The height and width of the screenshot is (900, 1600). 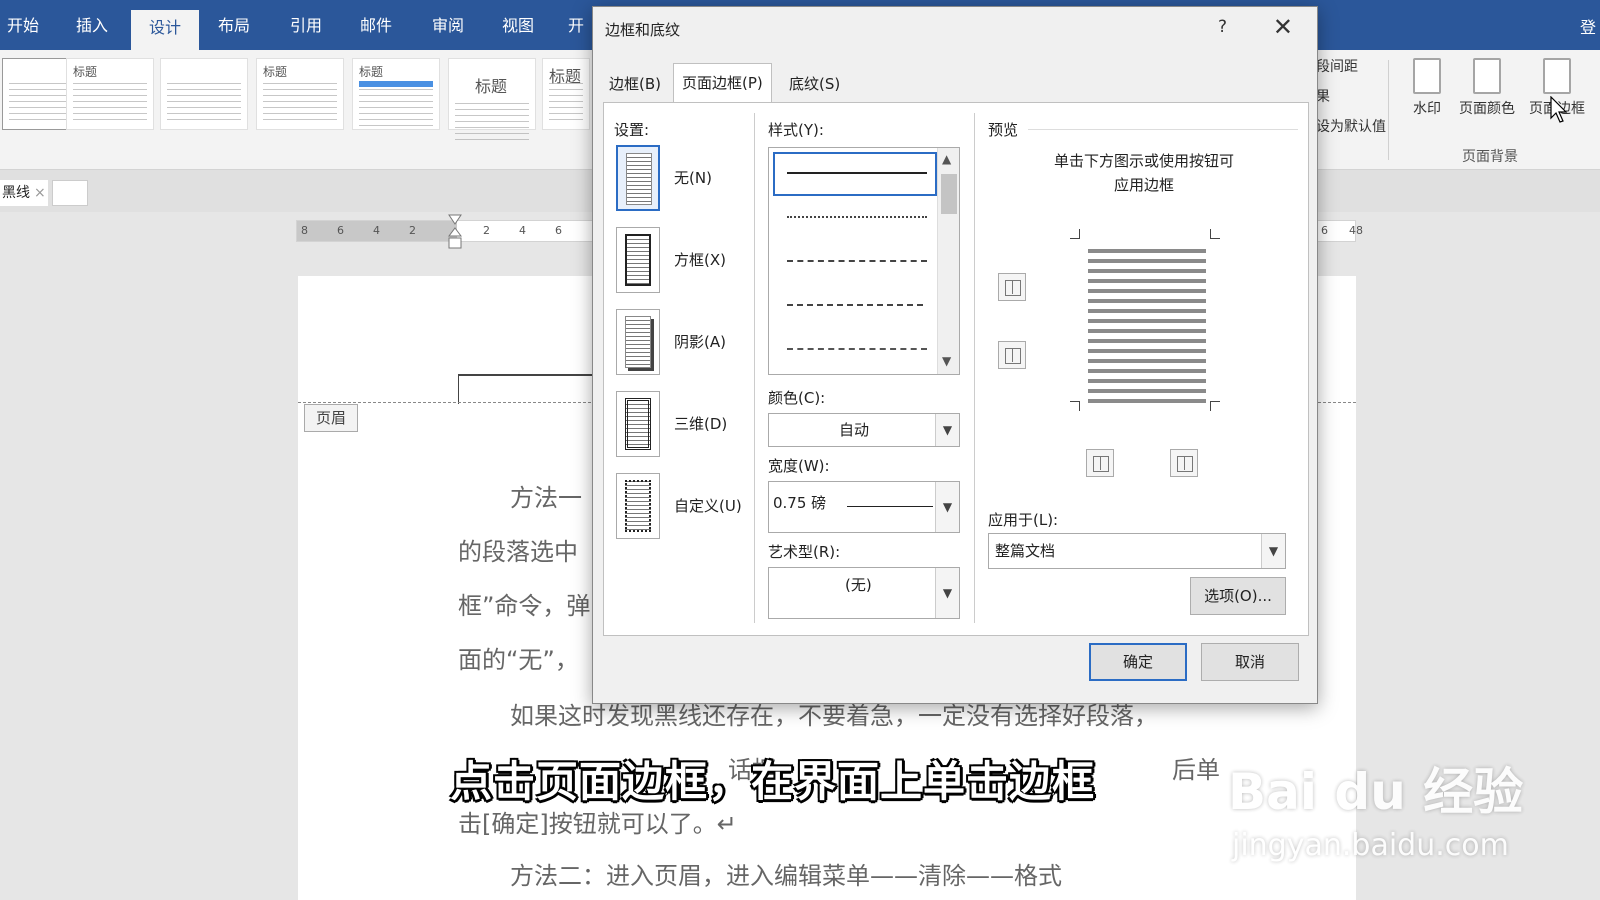 I want to click on style-option-solid, so click(x=857, y=173).